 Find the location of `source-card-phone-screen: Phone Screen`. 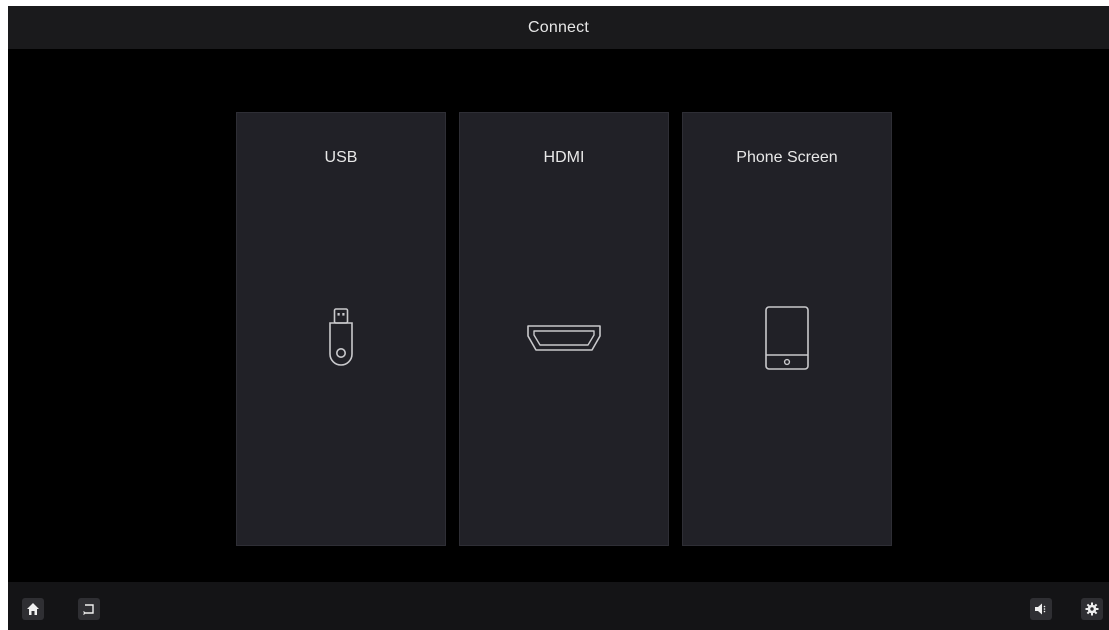

source-card-phone-screen: Phone Screen is located at coordinates (787, 329).